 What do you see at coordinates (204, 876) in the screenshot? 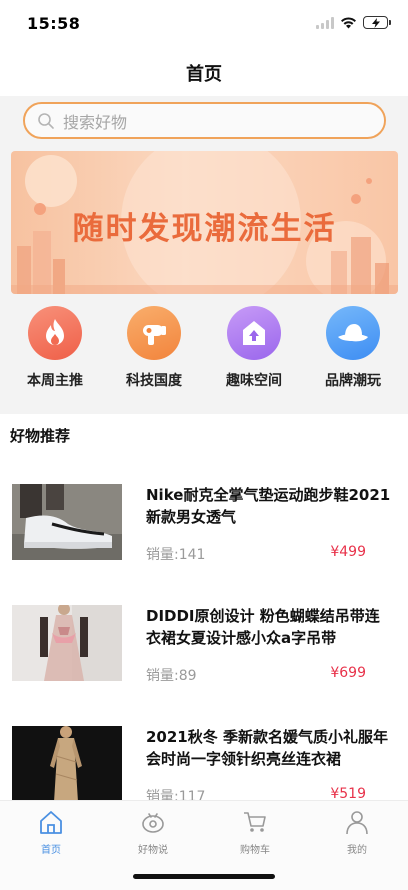
I see `home-indicator` at bounding box center [204, 876].